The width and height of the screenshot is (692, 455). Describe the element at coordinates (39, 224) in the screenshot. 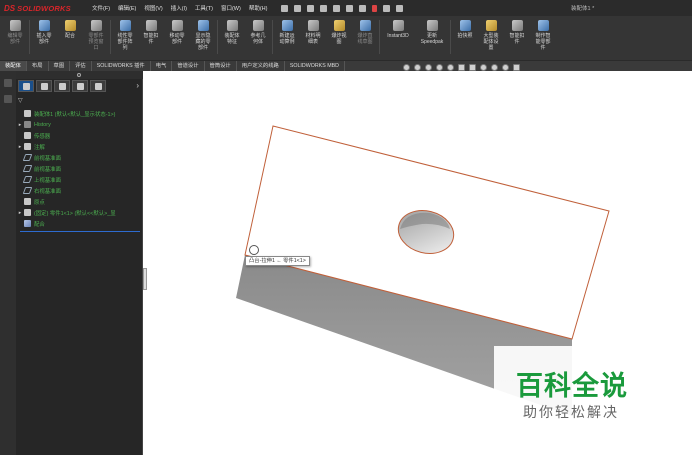

I see `tree-item-label: 配合` at that location.